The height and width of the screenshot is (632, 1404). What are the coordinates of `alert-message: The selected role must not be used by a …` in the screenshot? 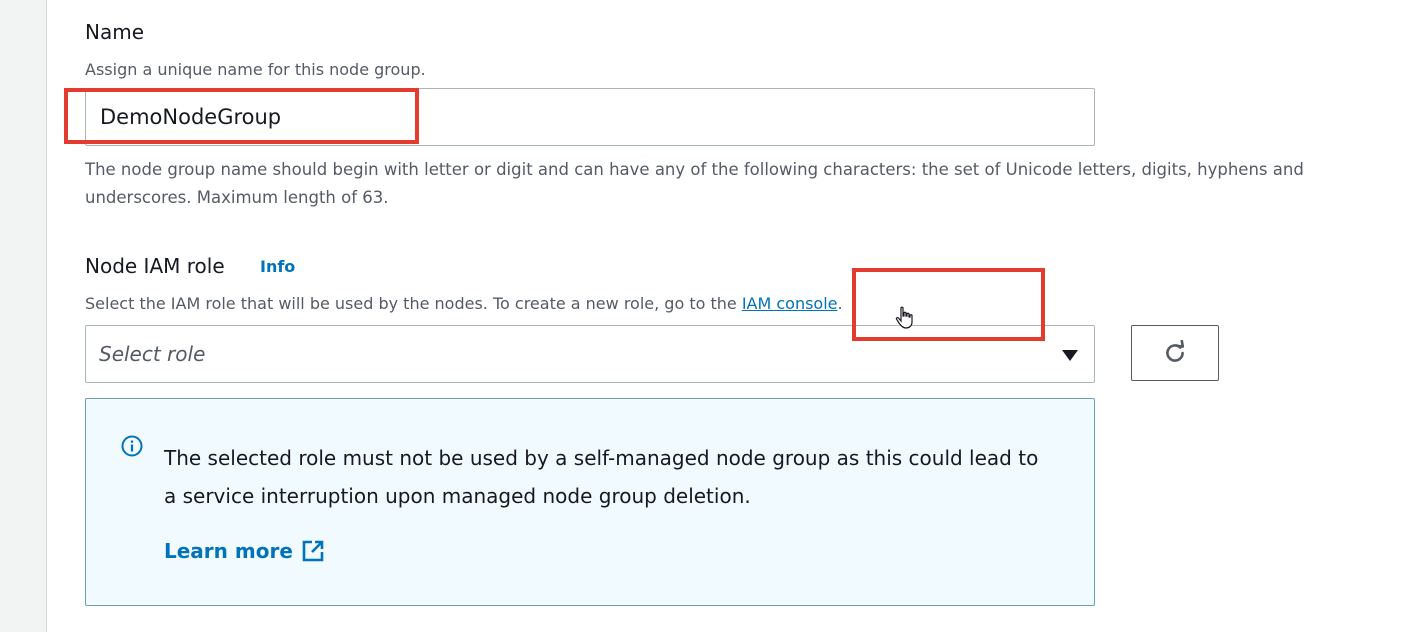 It's located at (601, 477).